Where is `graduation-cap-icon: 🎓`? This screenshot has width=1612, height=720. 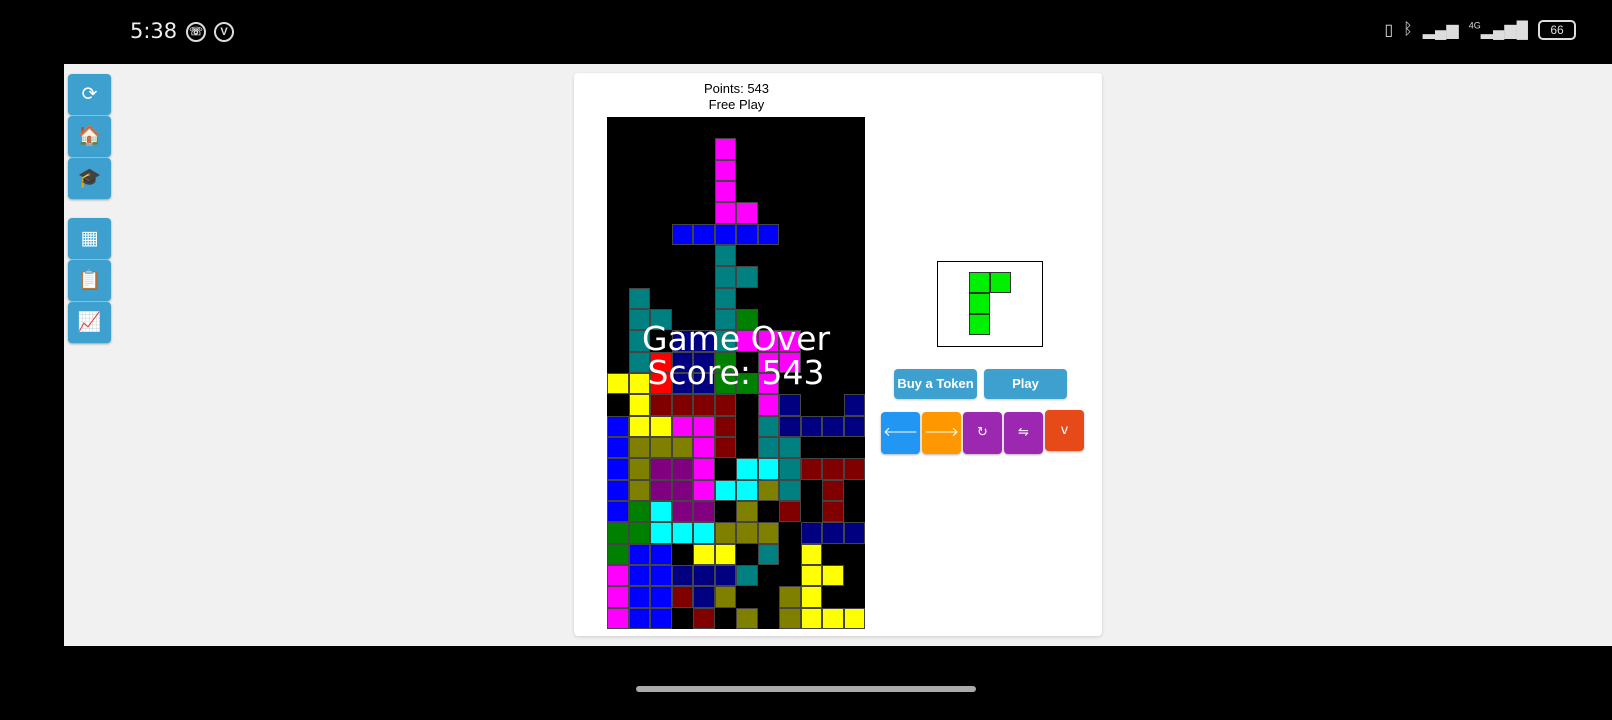 graduation-cap-icon: 🎓 is located at coordinates (89, 178).